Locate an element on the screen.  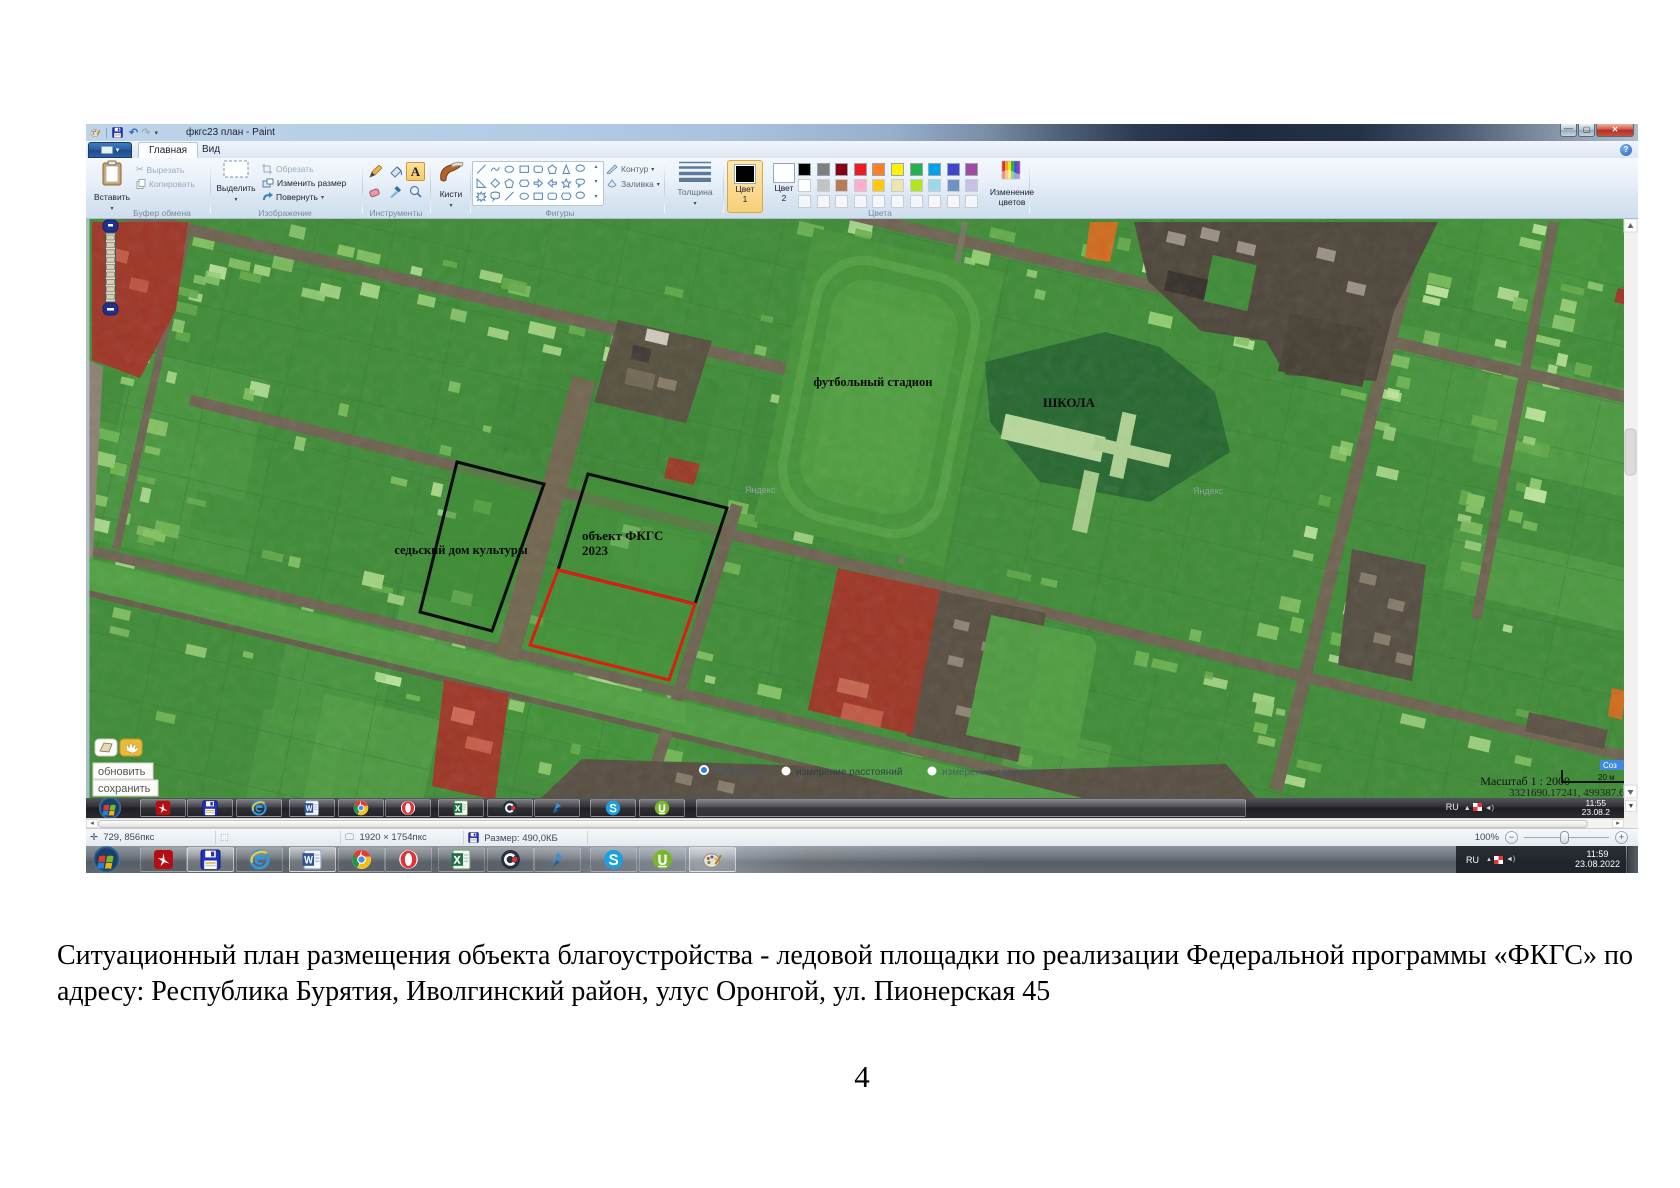
svg-text: обновить is located at coordinates (122, 772).